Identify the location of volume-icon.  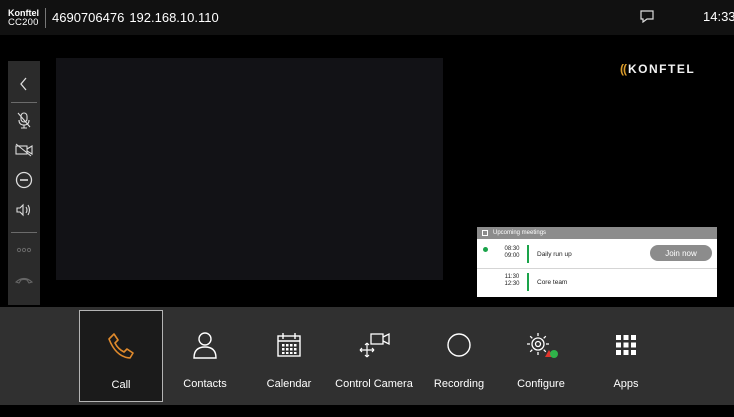
(24, 210).